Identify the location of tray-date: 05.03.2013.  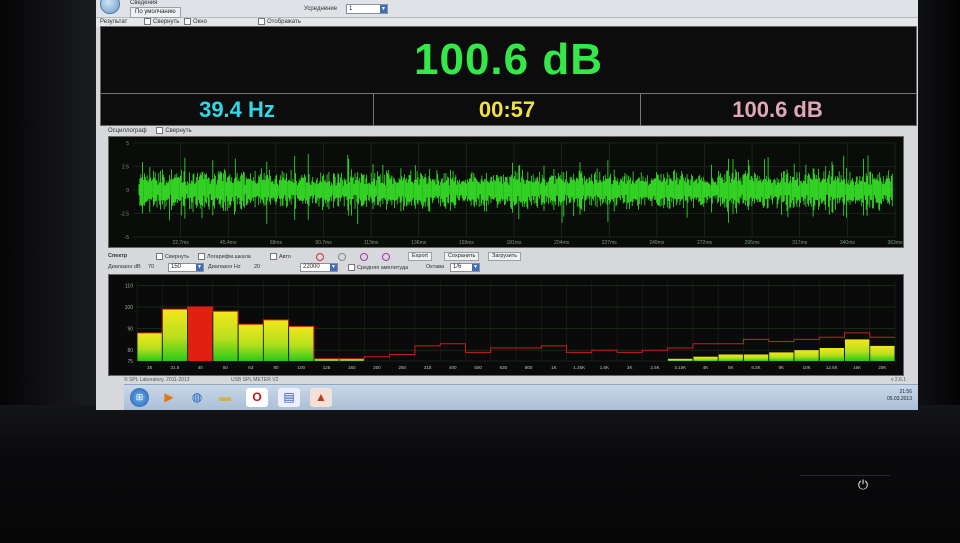
(899, 399).